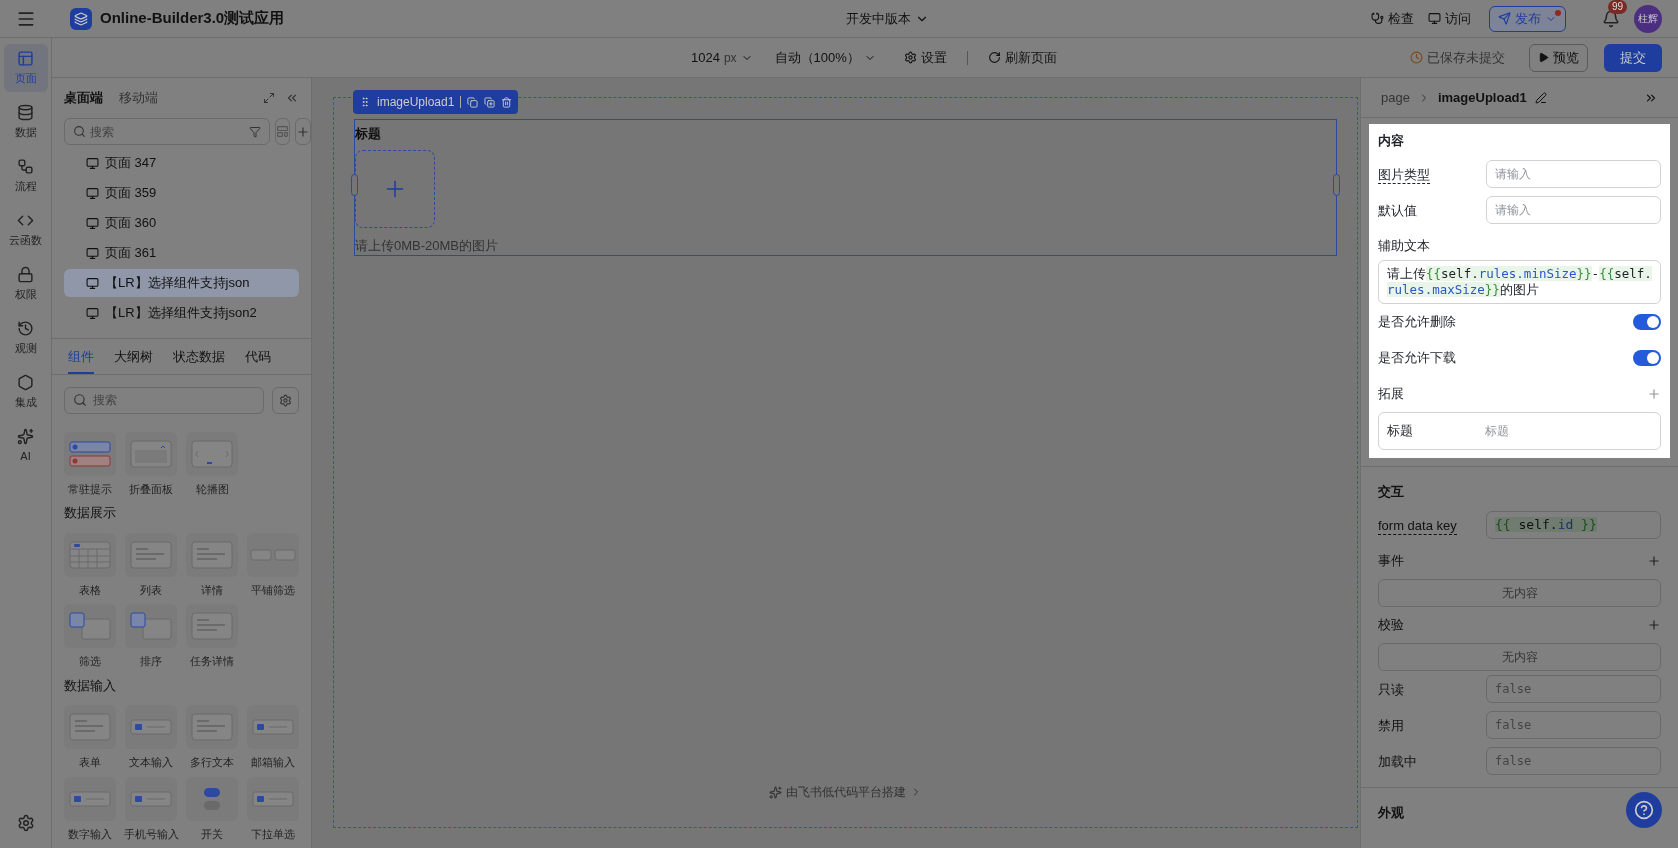 Image resolution: width=1678 pixels, height=848 pixels. Describe the element at coordinates (1540, 97) in the screenshot. I see `rename-icon` at that location.